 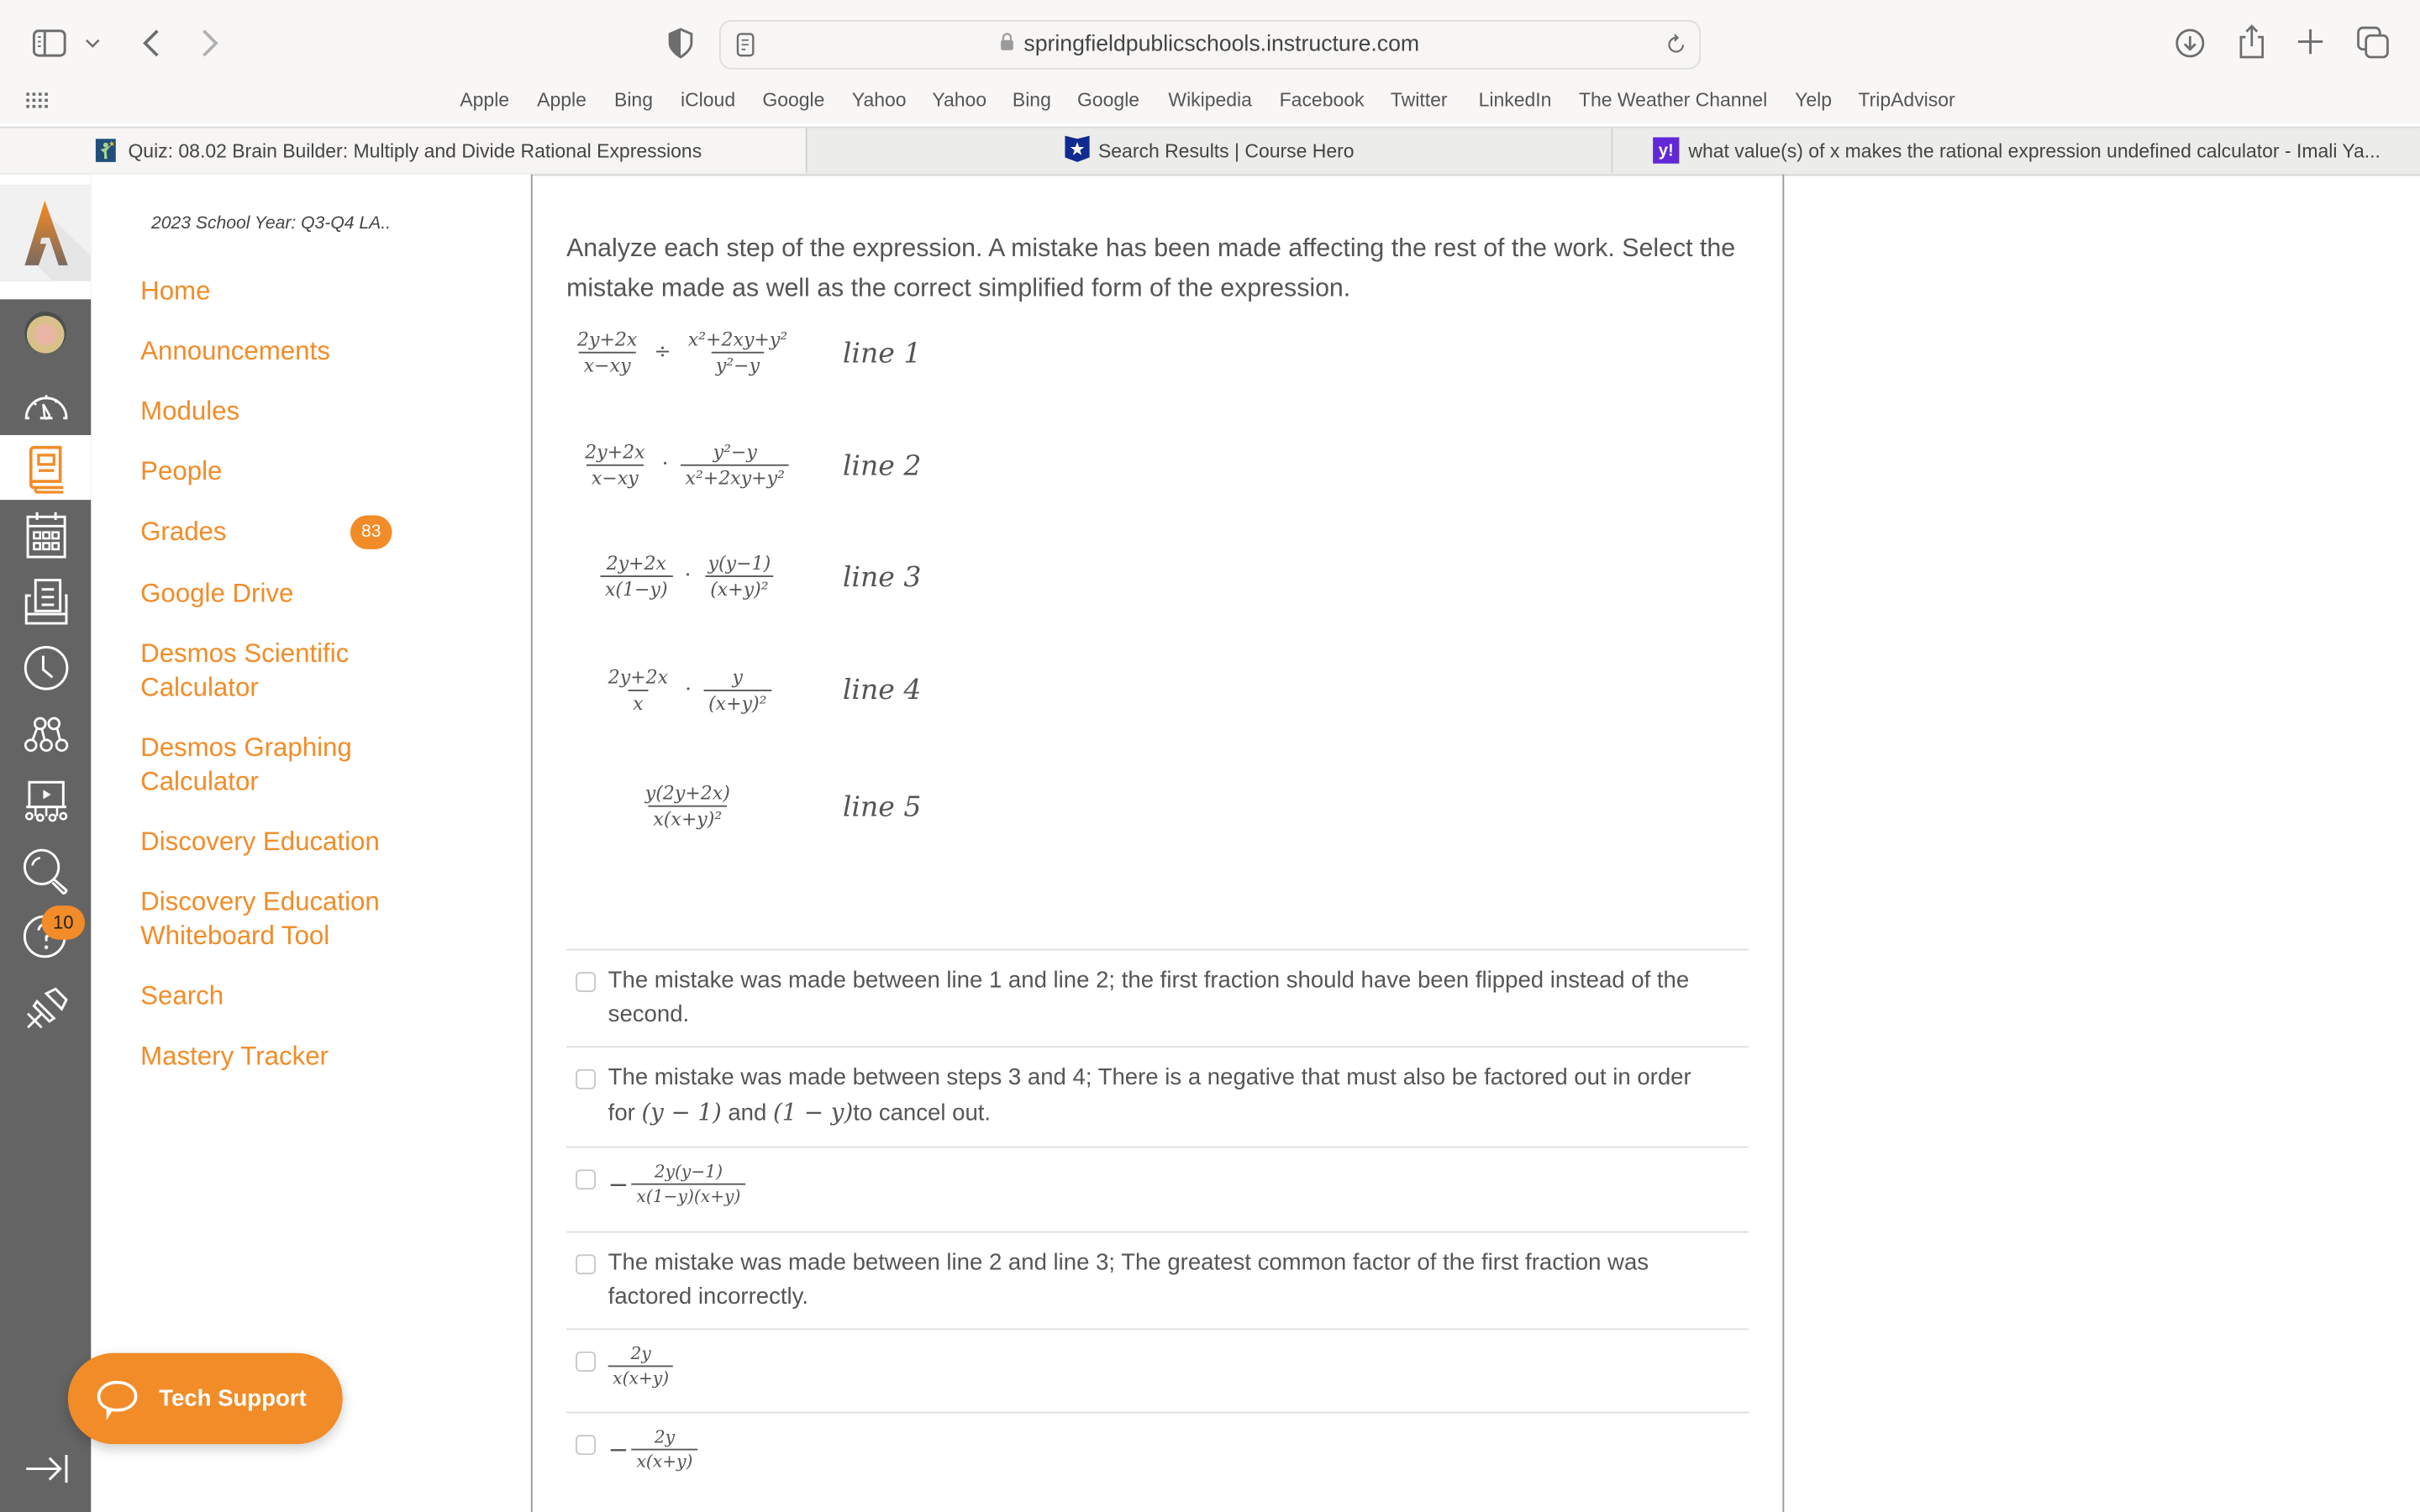 What do you see at coordinates (638, 703) in the screenshot?
I see `denominator: x` at bounding box center [638, 703].